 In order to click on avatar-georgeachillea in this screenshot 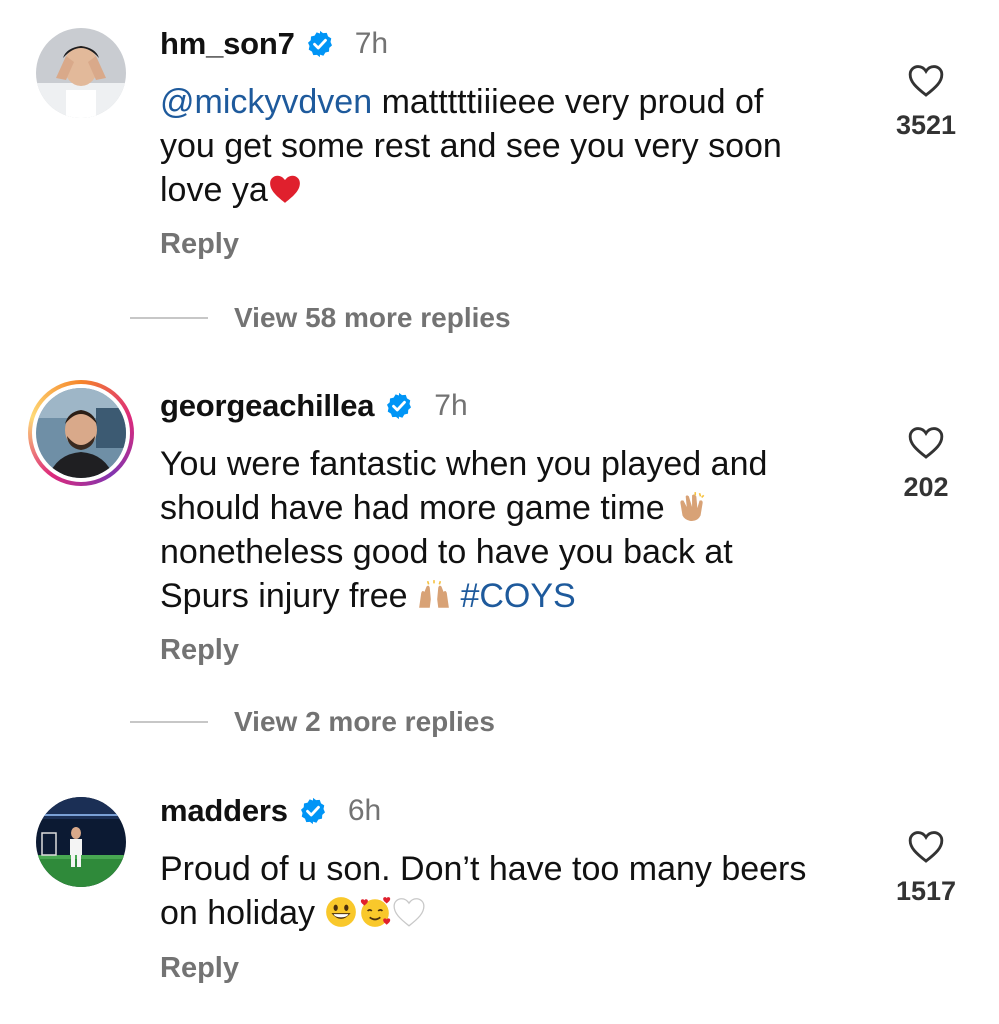, I will do `click(81, 433)`.